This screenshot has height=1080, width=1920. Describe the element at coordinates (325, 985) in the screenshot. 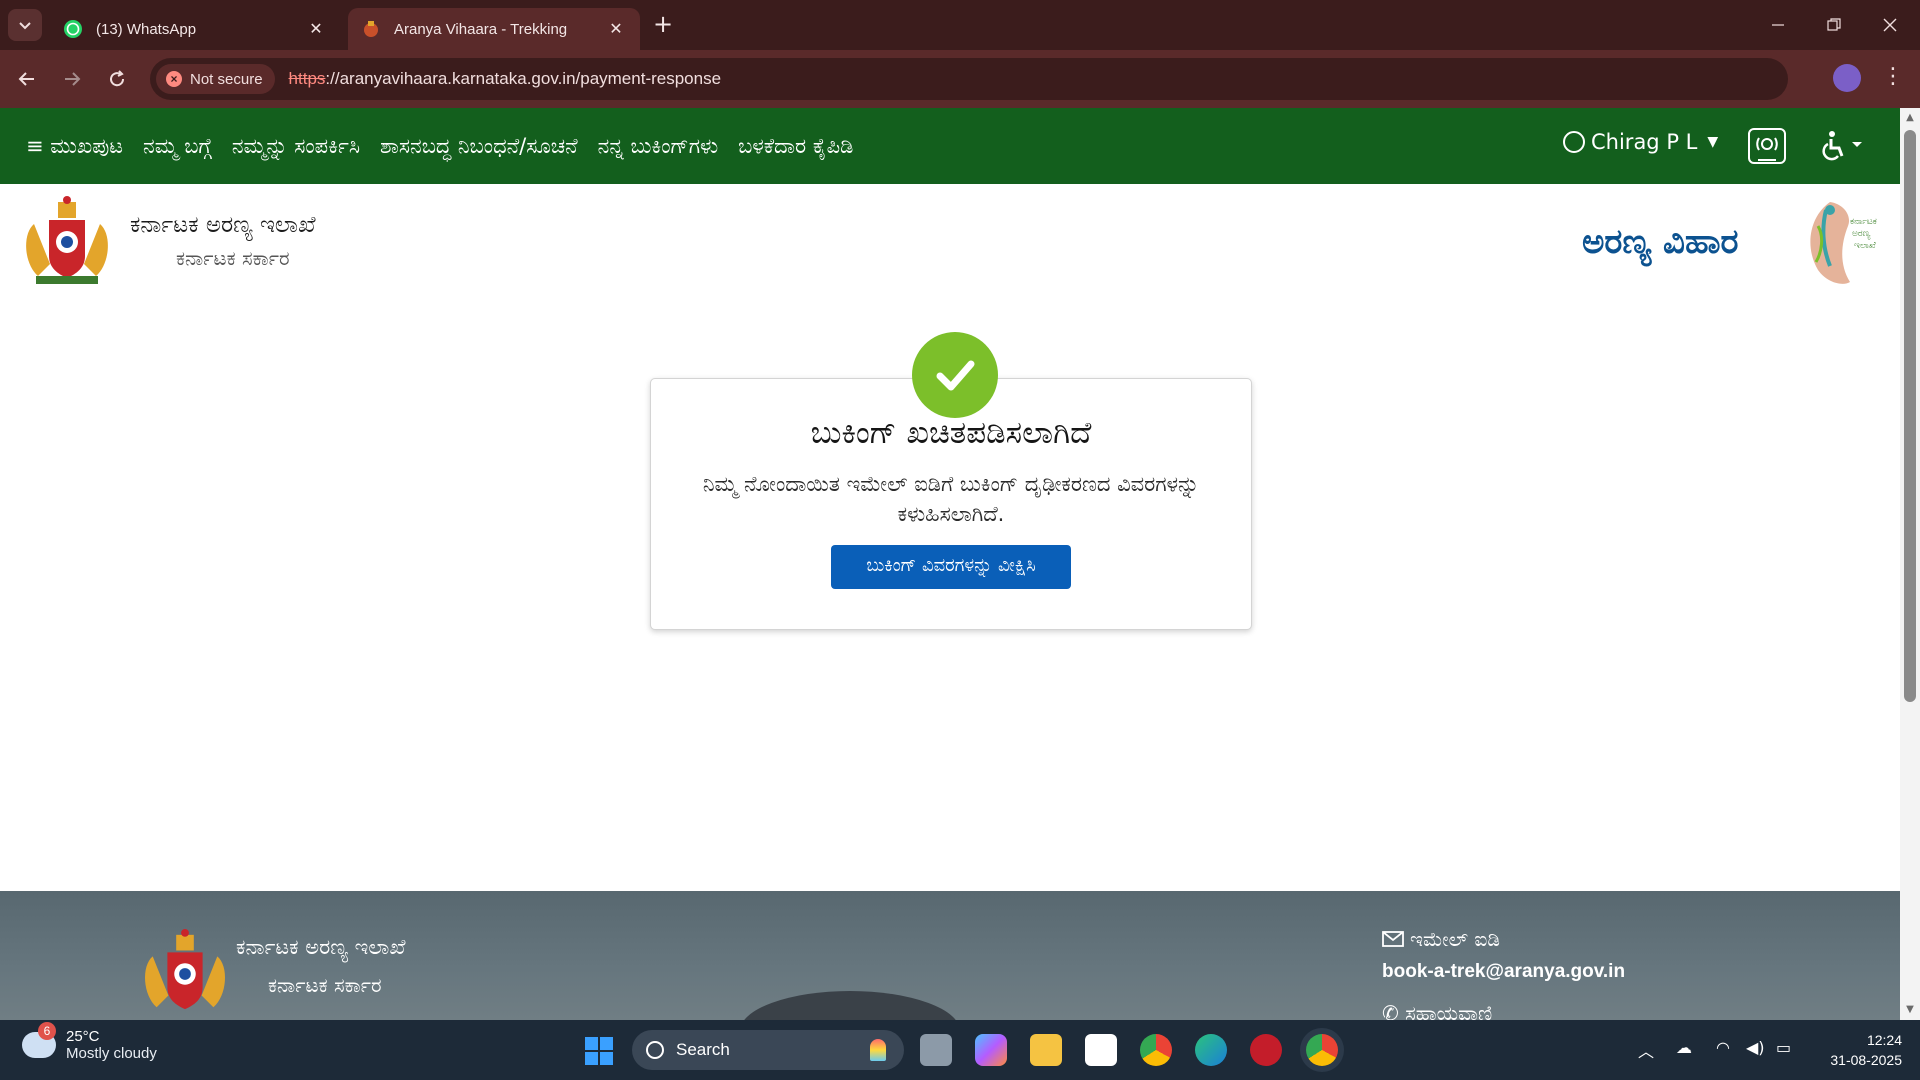

I see `footer-government-name: ಕರ್ನಾಟಕ ಸರ್ಕಾರ` at that location.